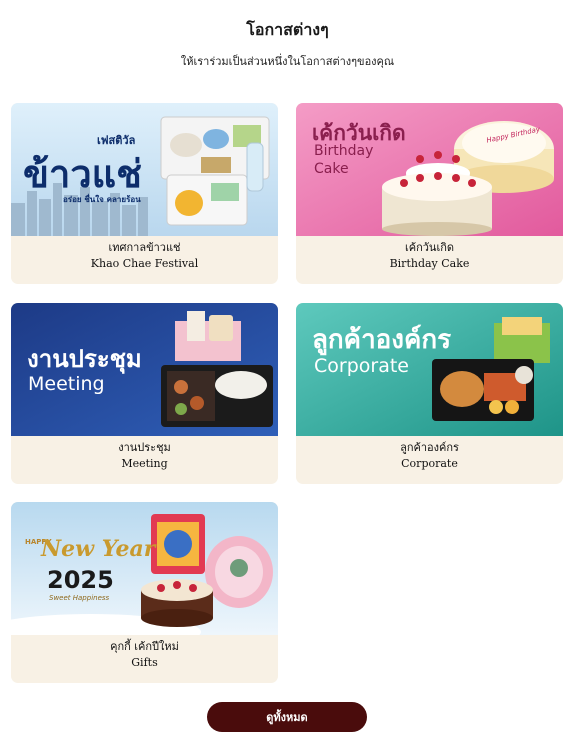 The height and width of the screenshot is (748, 575). Describe the element at coordinates (382, 340) in the screenshot. I see `corporate-headline-th: ลูกค้าองค์กร` at that location.